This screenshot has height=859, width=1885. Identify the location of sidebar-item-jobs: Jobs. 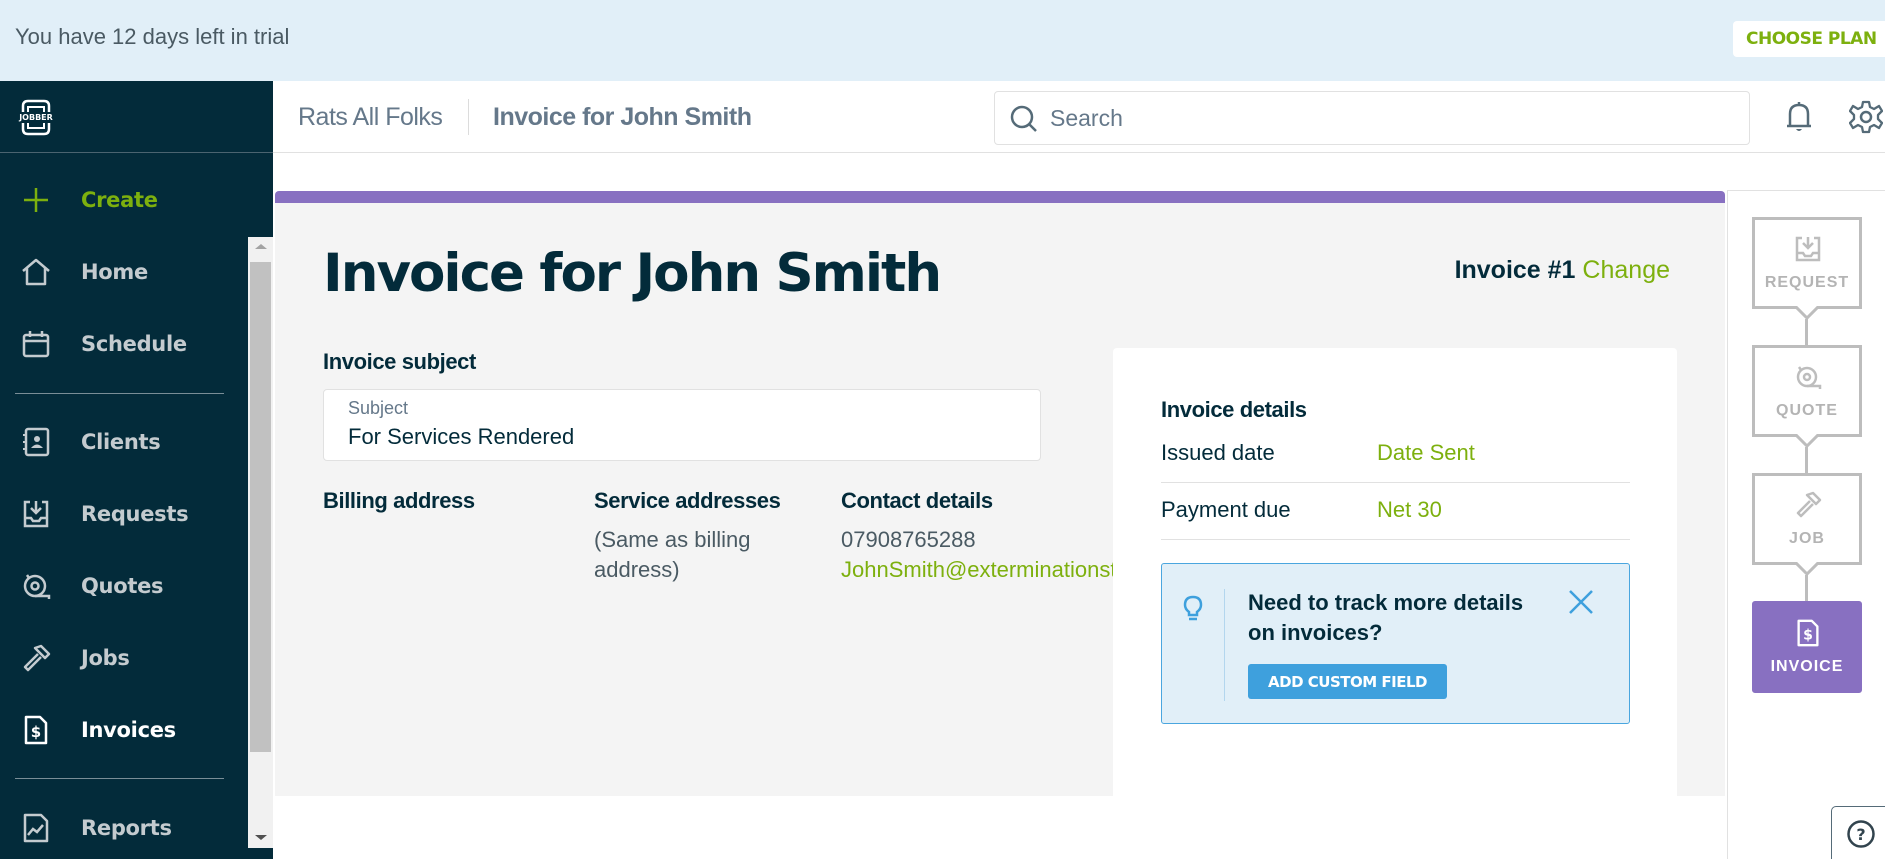
(124, 658).